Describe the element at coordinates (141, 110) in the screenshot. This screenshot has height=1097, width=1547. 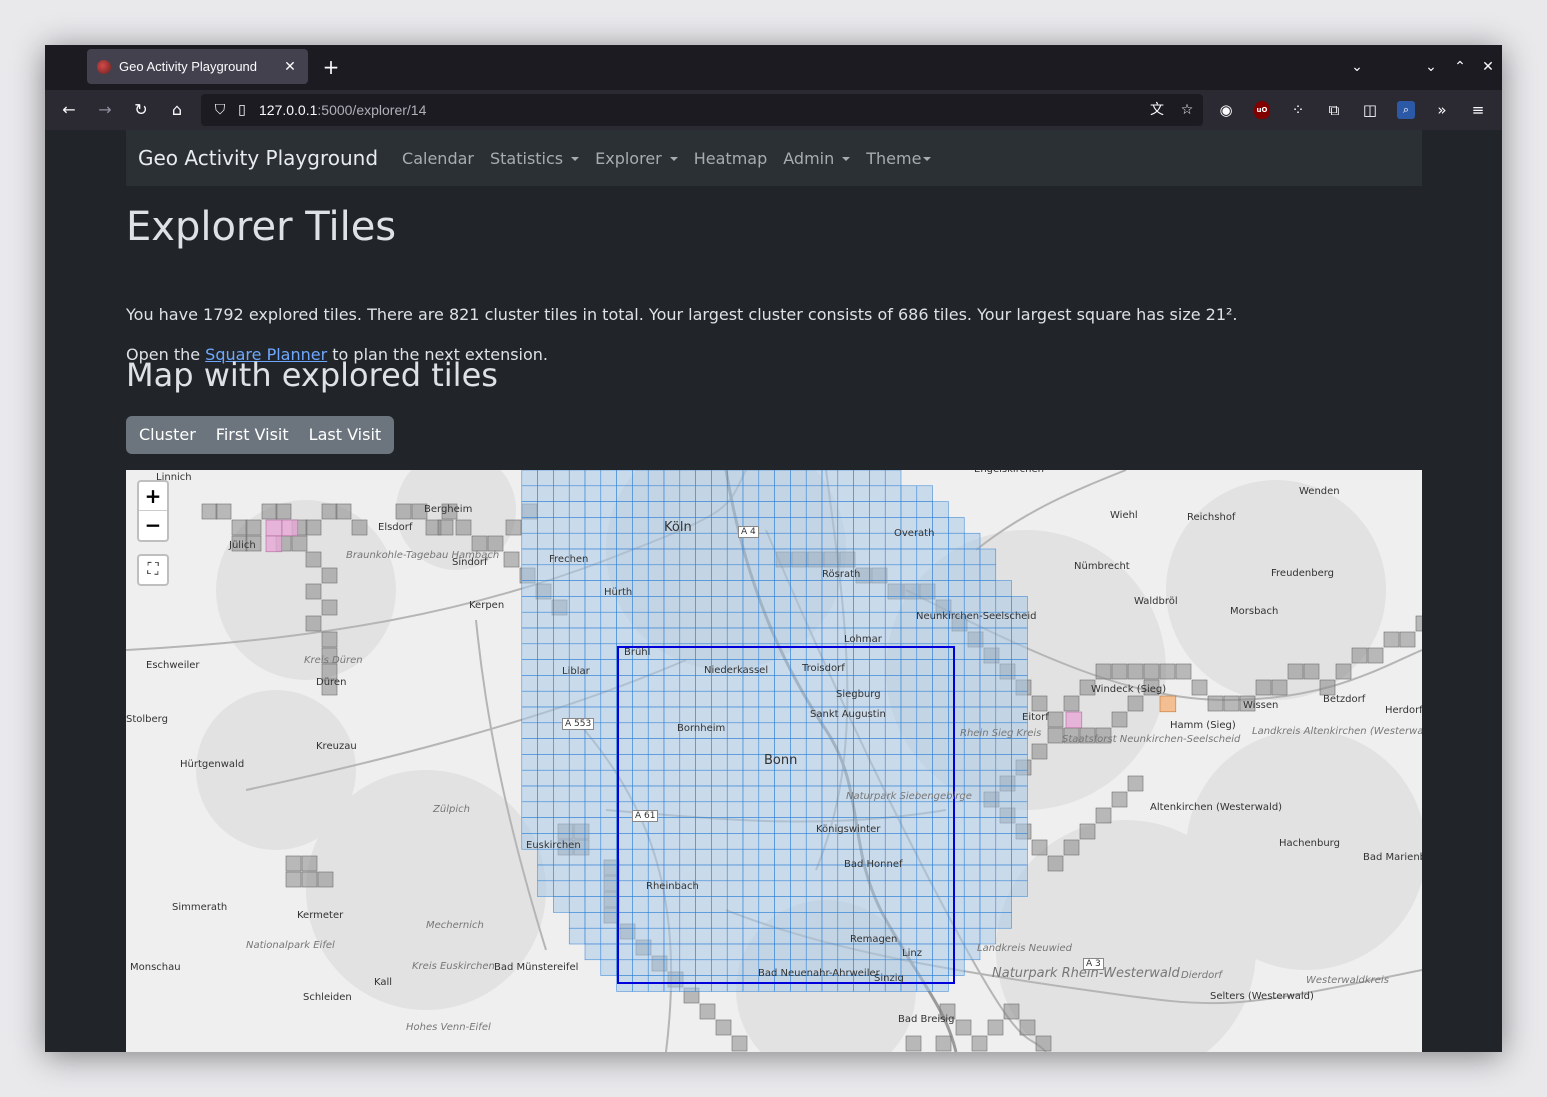
I see `reload-icon: ↻` at that location.